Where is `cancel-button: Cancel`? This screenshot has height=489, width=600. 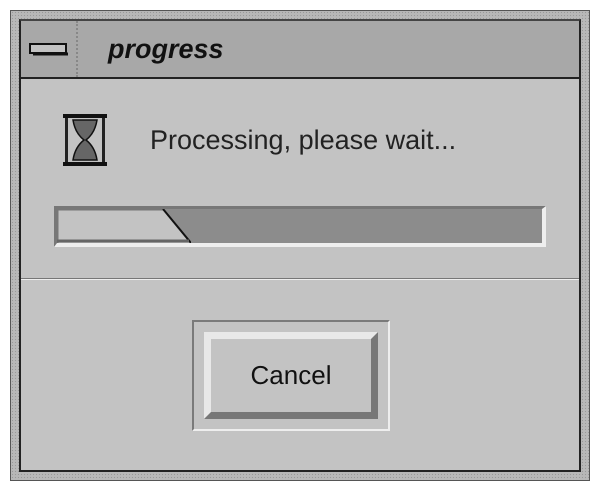
cancel-button: Cancel is located at coordinates (291, 375).